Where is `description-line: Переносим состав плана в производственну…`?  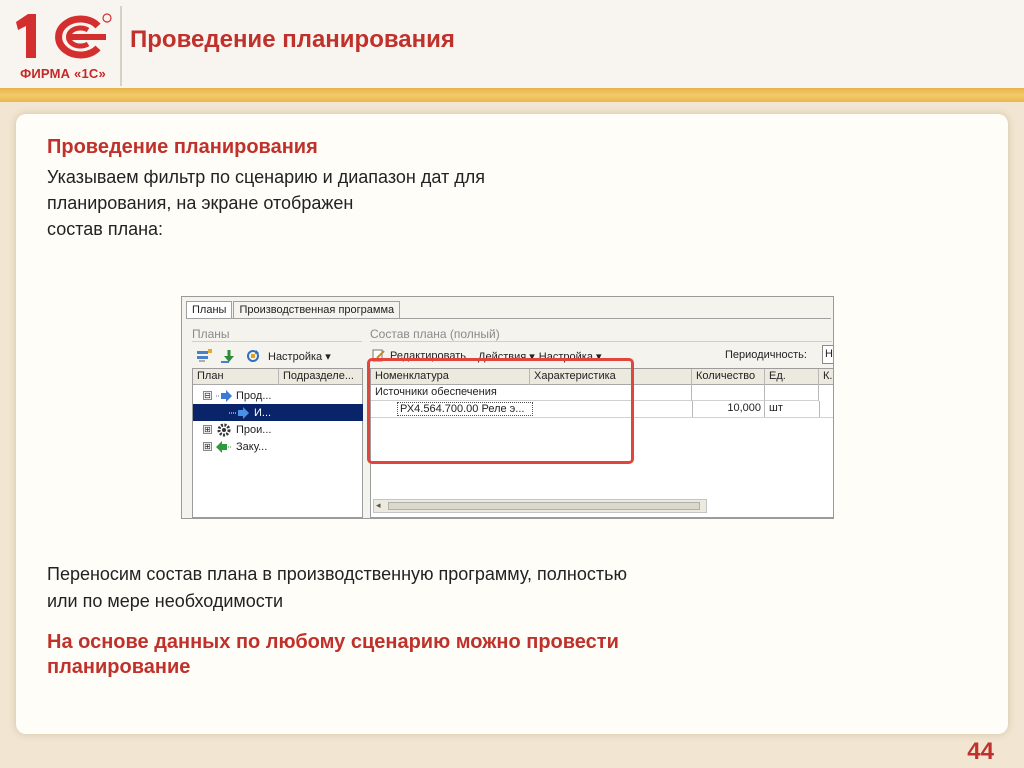
description-line: Переносим состав плана в производственну… is located at coordinates (337, 574).